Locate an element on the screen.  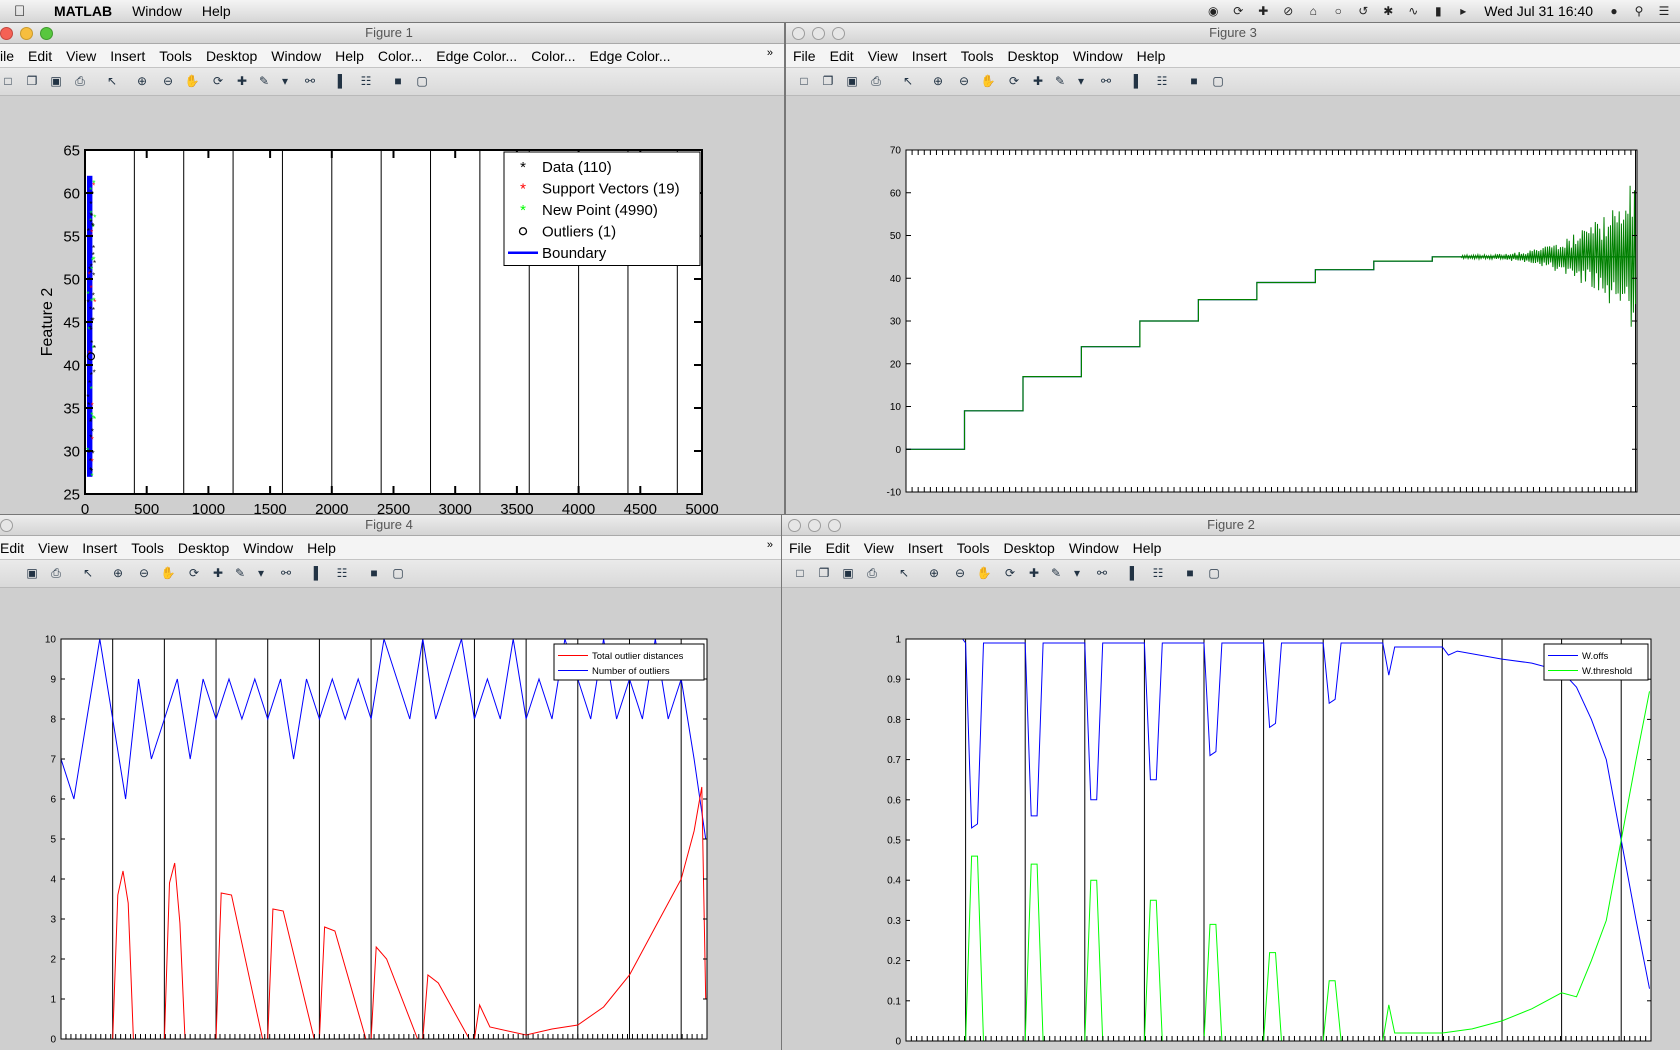
figure-3-titlebar: Figure 3 is located at coordinates (1233, 33).